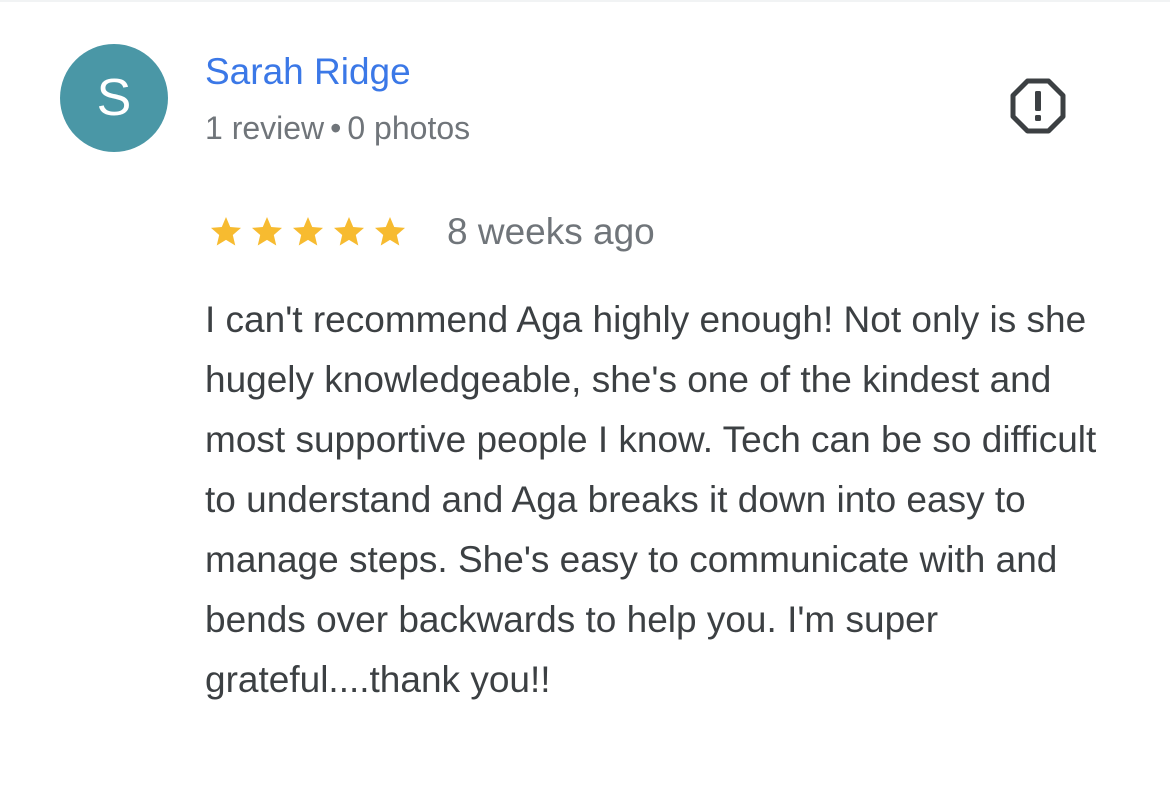 Image resolution: width=1170 pixels, height=808 pixels. Describe the element at coordinates (265, 128) in the screenshot. I see `review-count: 1 review` at that location.